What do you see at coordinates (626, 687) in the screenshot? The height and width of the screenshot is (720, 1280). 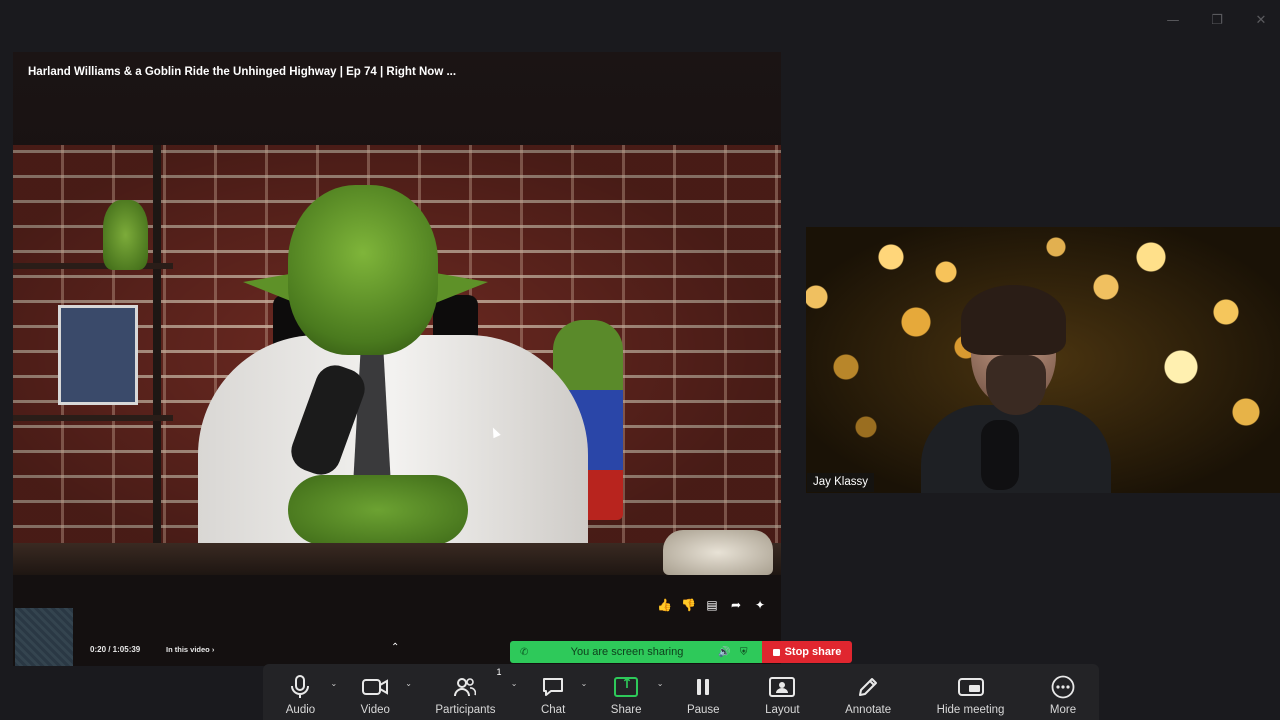 I see `share-screen-icon` at bounding box center [626, 687].